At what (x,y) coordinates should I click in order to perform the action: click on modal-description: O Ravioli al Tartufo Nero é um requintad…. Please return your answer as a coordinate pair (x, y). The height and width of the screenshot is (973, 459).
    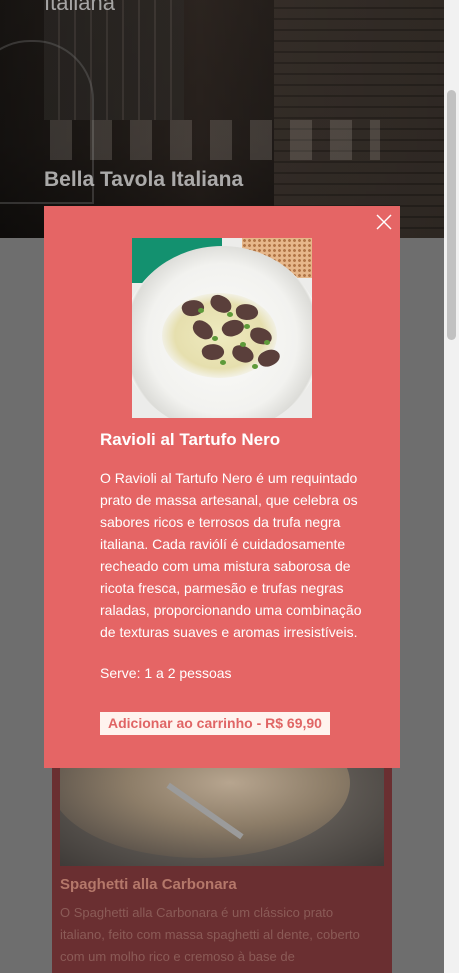
    Looking at the image, I should click on (231, 555).